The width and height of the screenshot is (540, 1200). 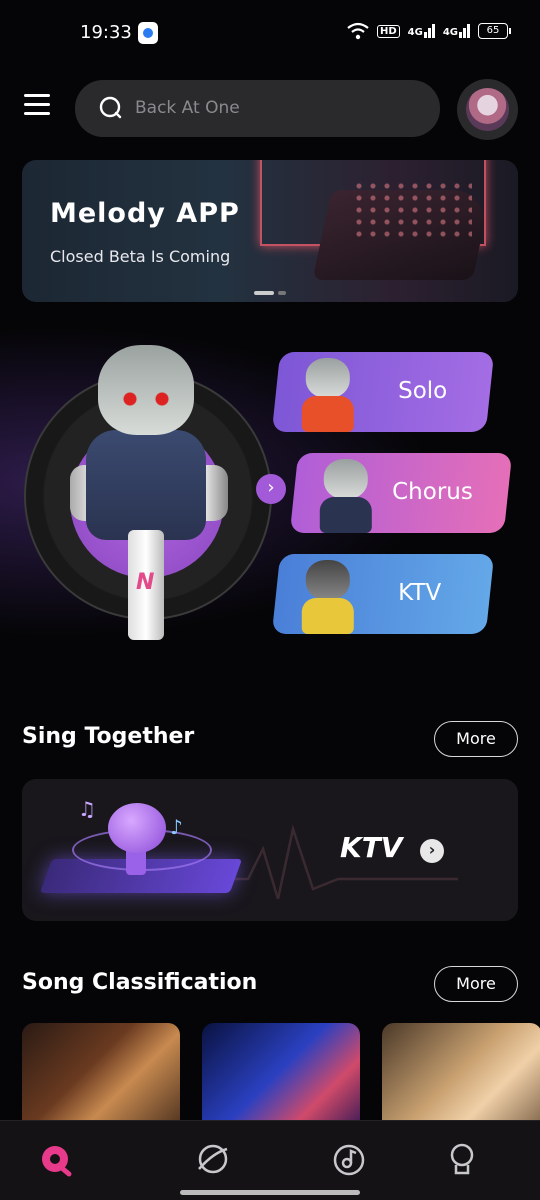 What do you see at coordinates (432, 492) in the screenshot?
I see `mode-chorus-label: Chorus` at bounding box center [432, 492].